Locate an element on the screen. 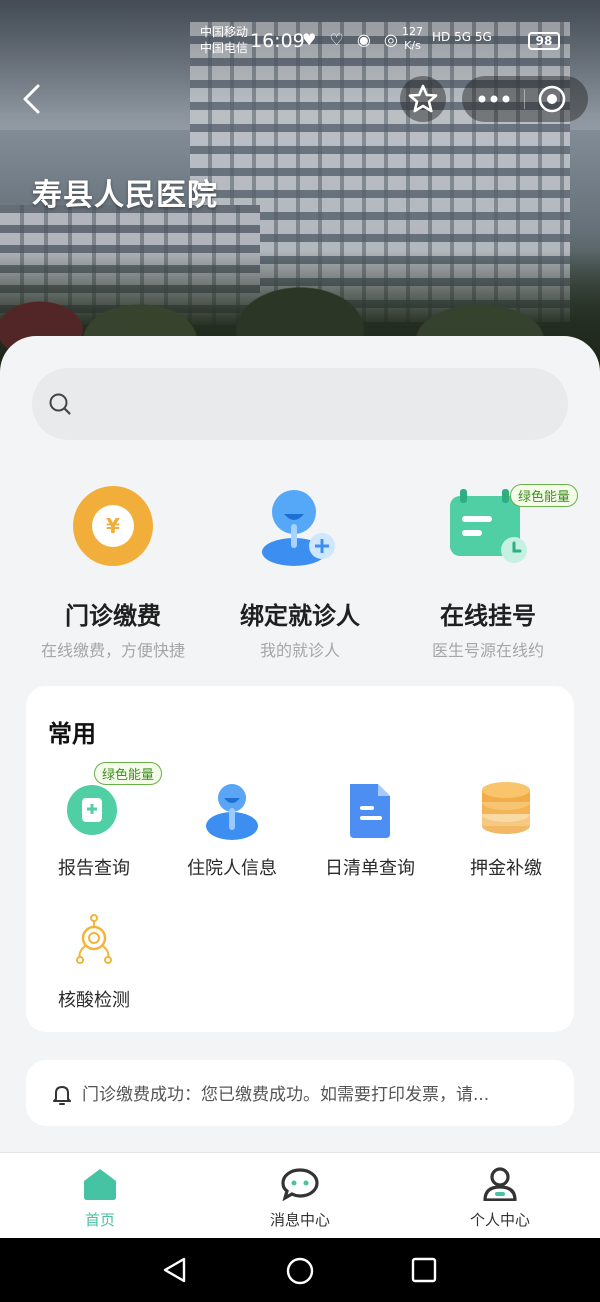 The height and width of the screenshot is (1302, 600). star-icon is located at coordinates (423, 98).